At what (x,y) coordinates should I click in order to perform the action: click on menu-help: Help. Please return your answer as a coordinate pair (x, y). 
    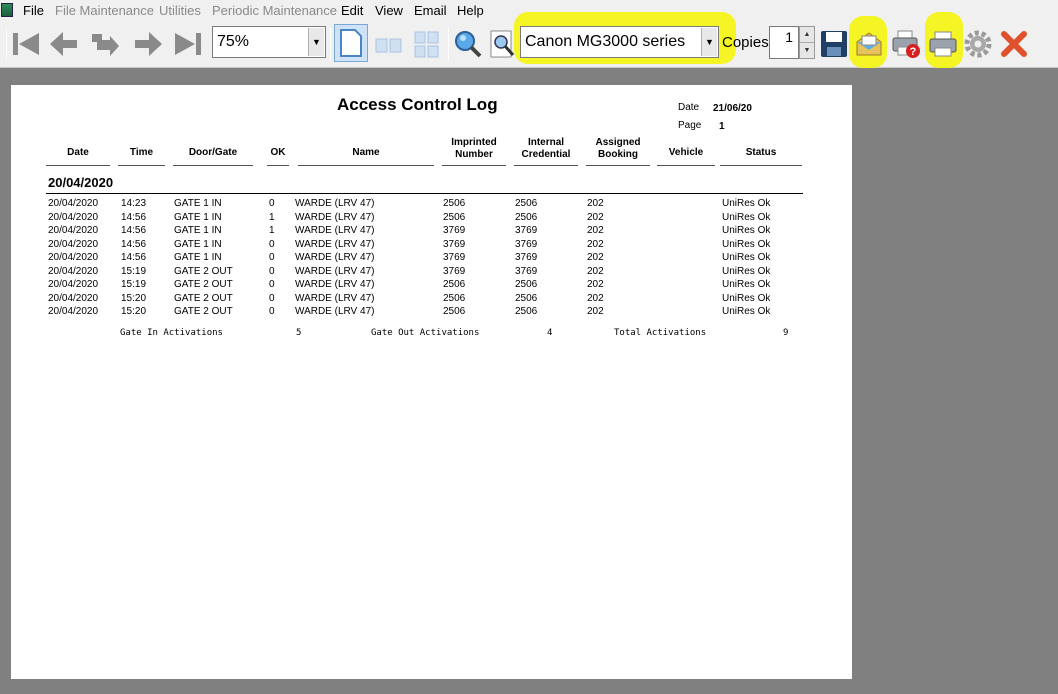
    Looking at the image, I should click on (470, 10).